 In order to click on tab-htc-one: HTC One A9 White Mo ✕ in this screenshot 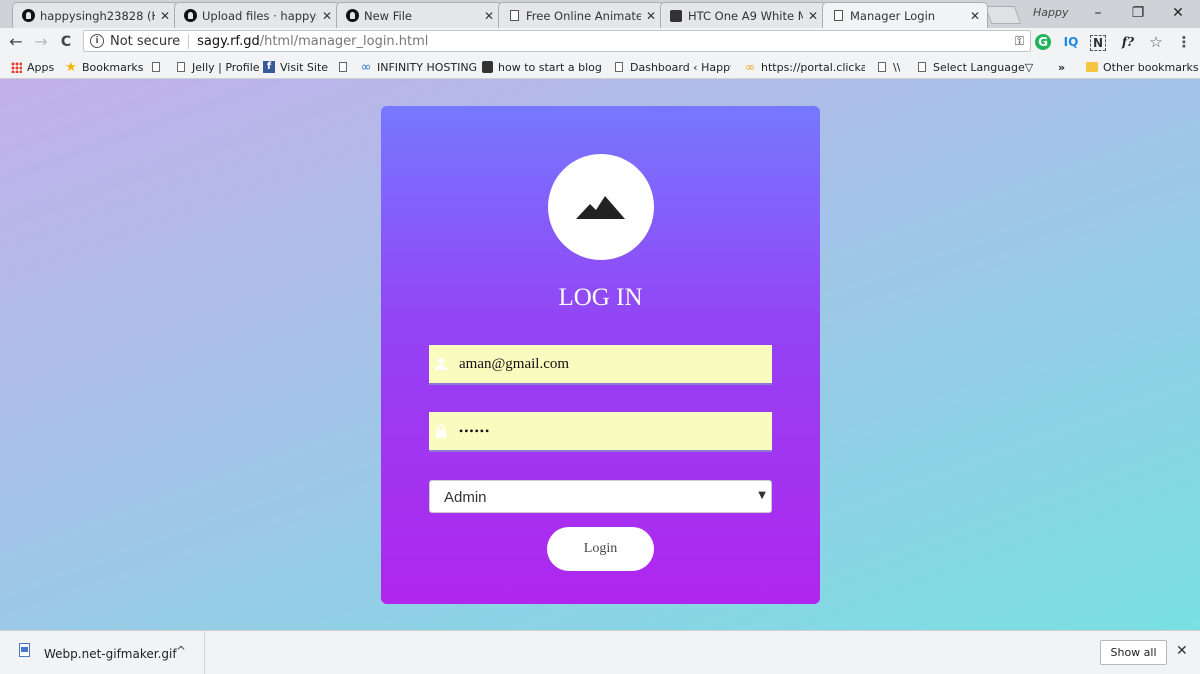, I will do `click(743, 15)`.